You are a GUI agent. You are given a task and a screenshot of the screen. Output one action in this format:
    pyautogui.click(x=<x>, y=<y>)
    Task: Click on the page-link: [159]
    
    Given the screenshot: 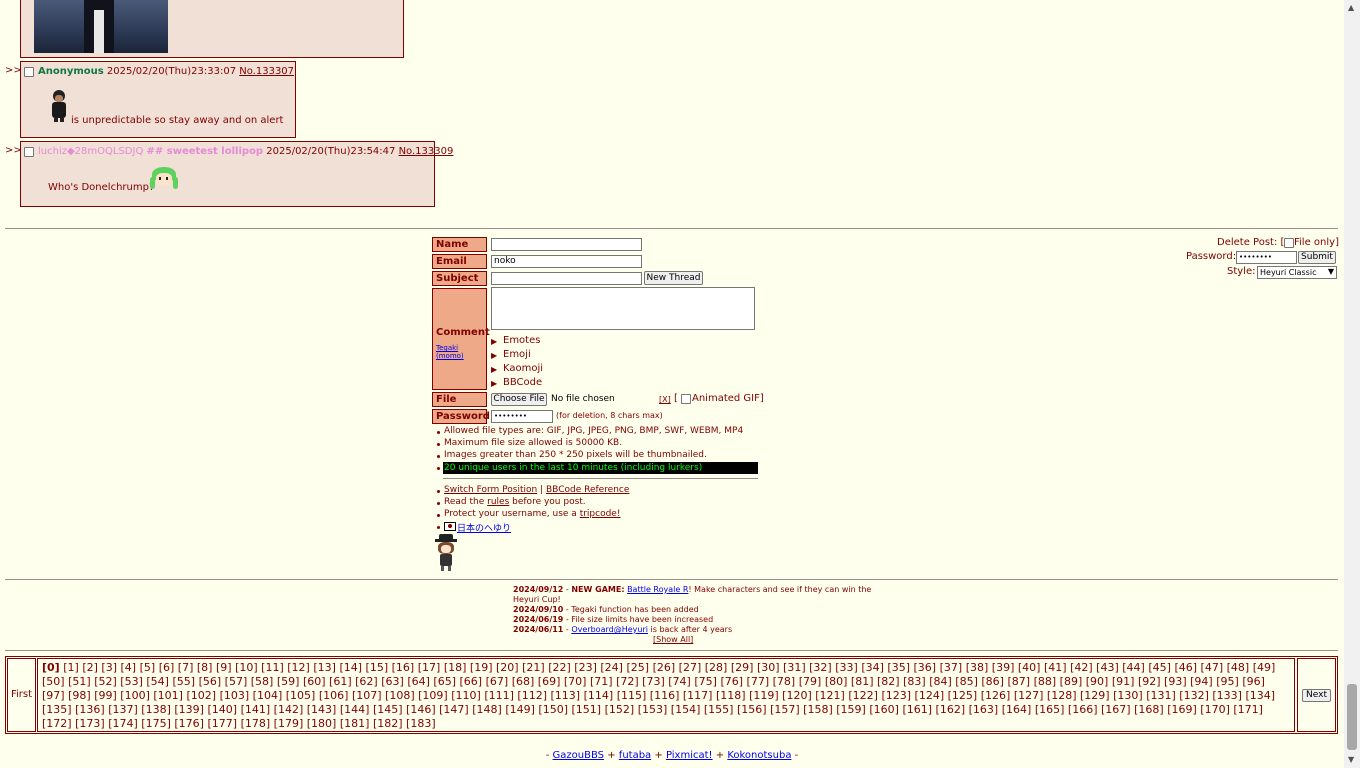 What is the action you would take?
    pyautogui.click(x=851, y=709)
    